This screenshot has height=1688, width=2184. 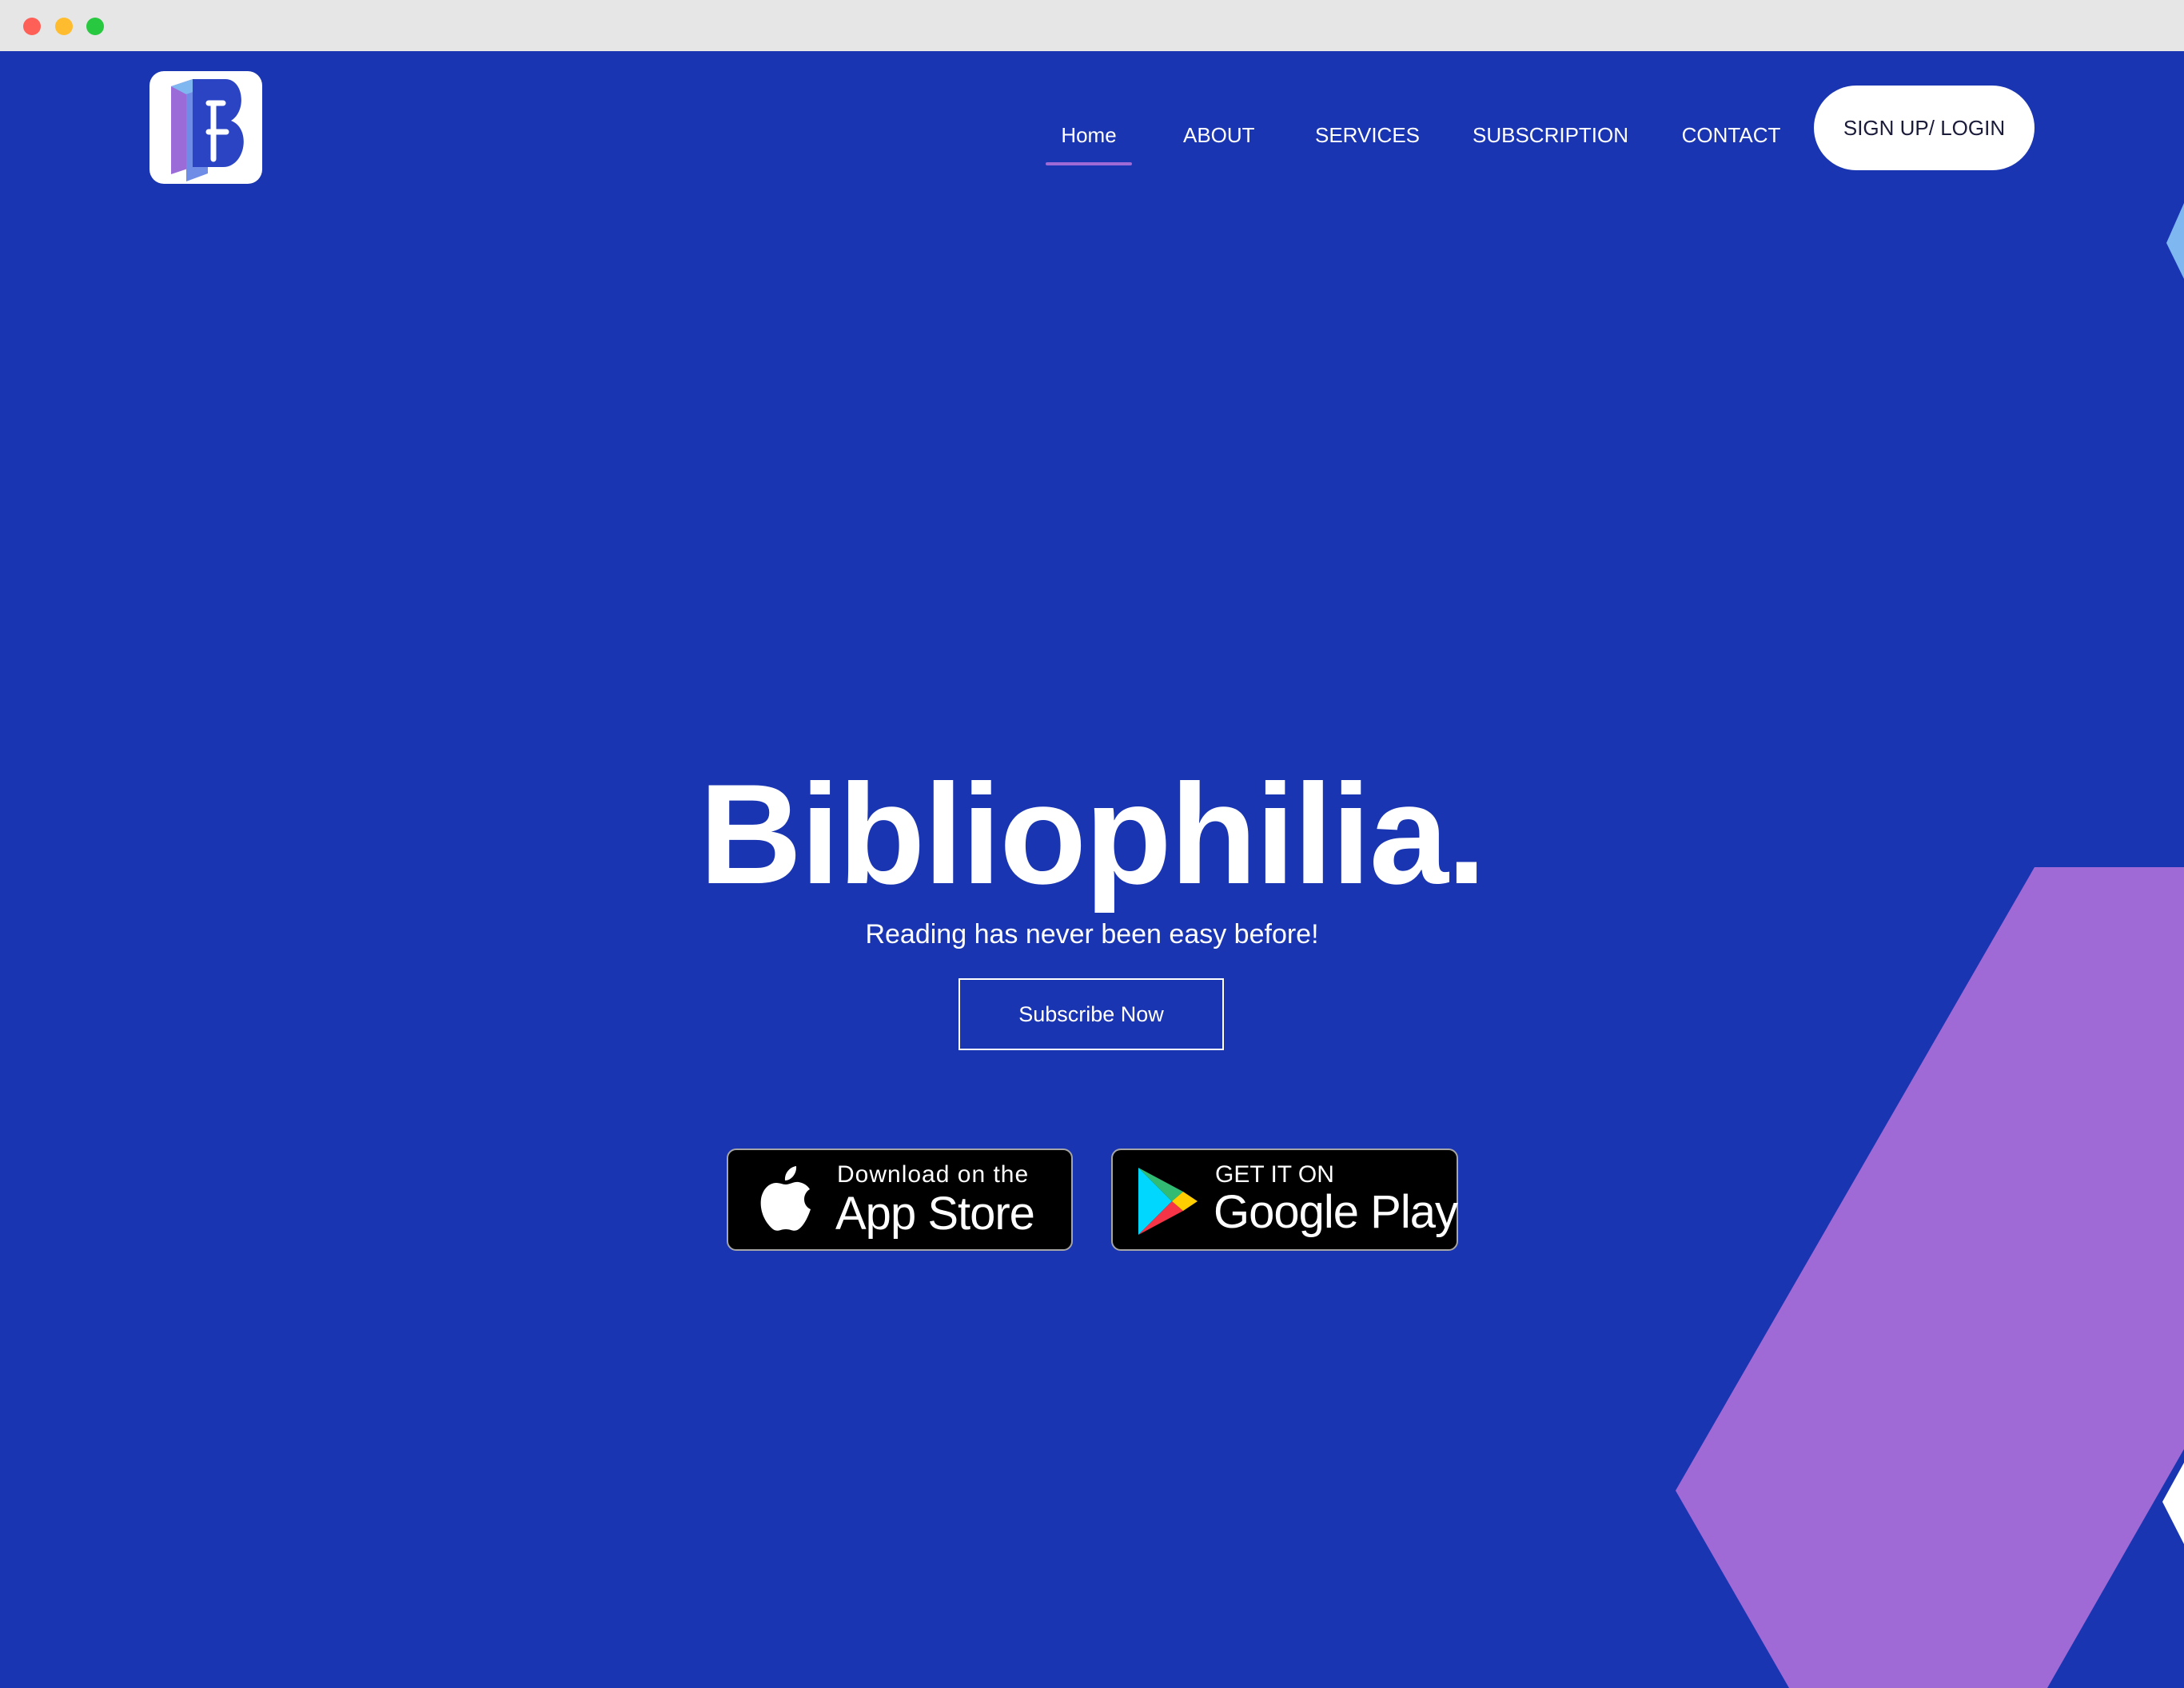 I want to click on minimize-window-button, so click(x=64, y=26).